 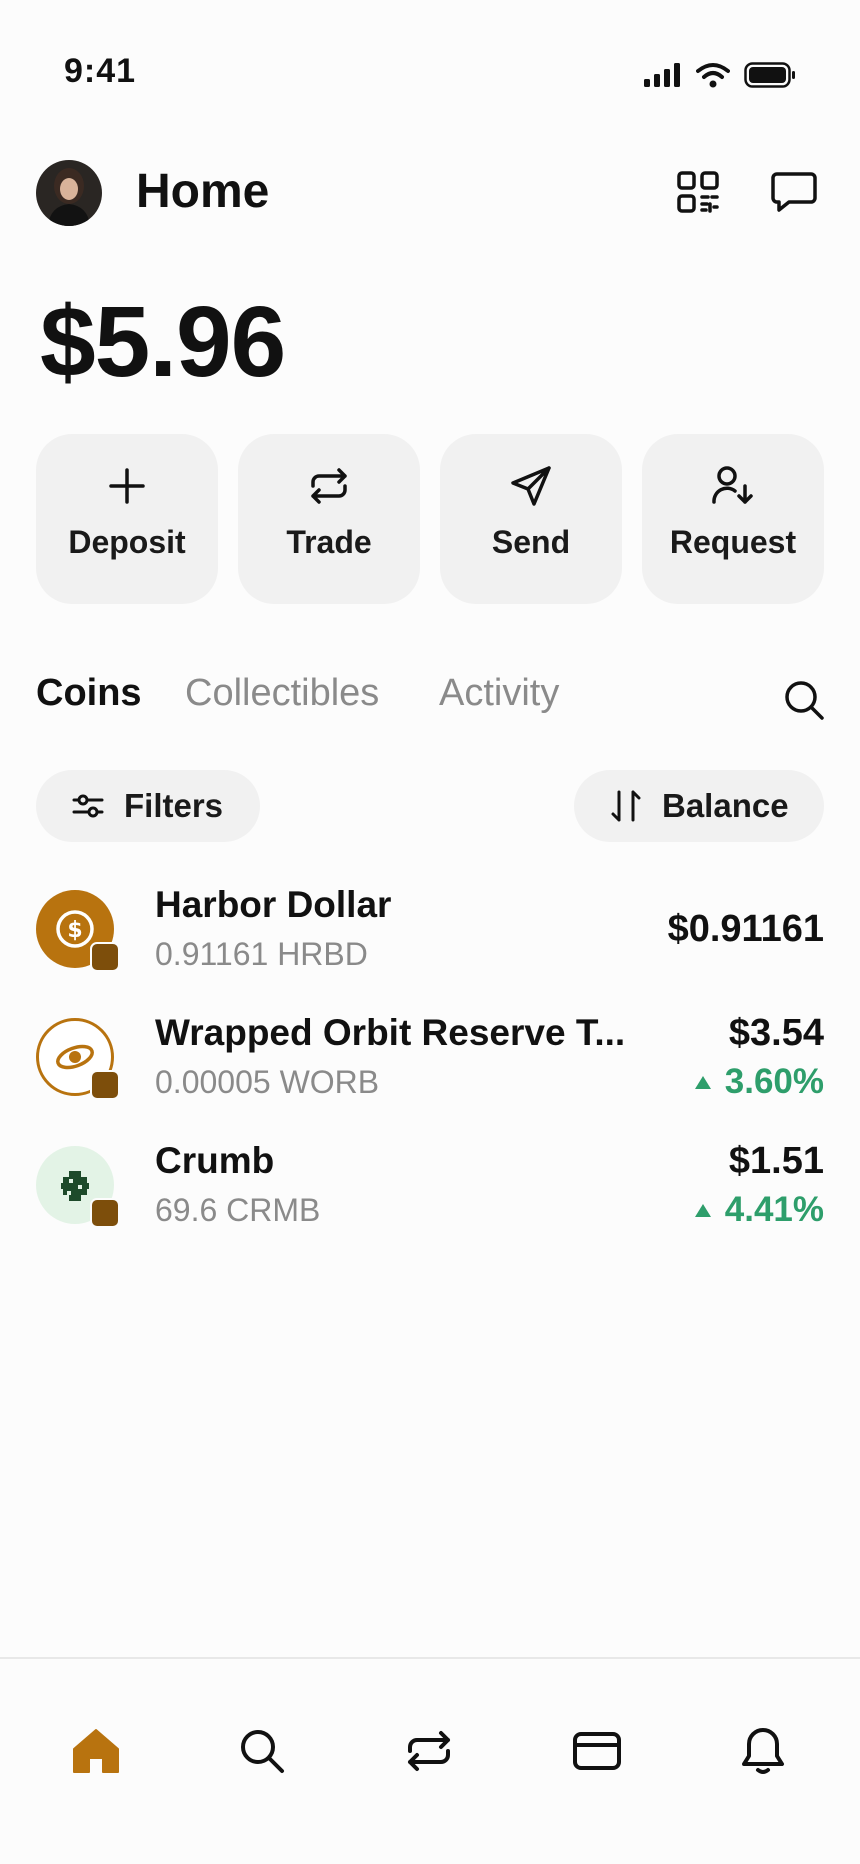 I want to click on tabbar-explore, so click(x=262, y=1751).